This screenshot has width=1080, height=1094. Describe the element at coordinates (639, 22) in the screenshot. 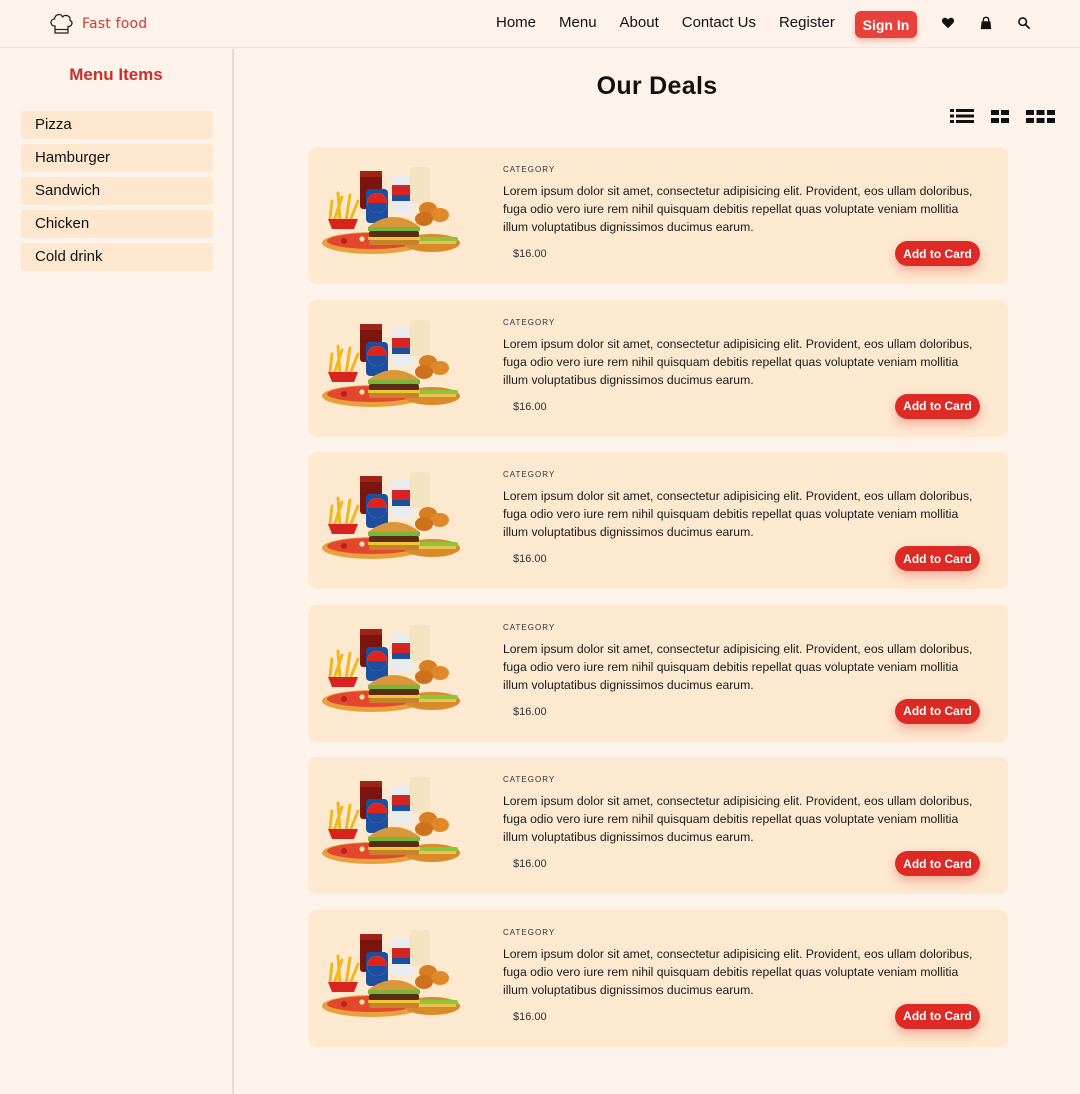

I see `nav-about-link: About` at that location.